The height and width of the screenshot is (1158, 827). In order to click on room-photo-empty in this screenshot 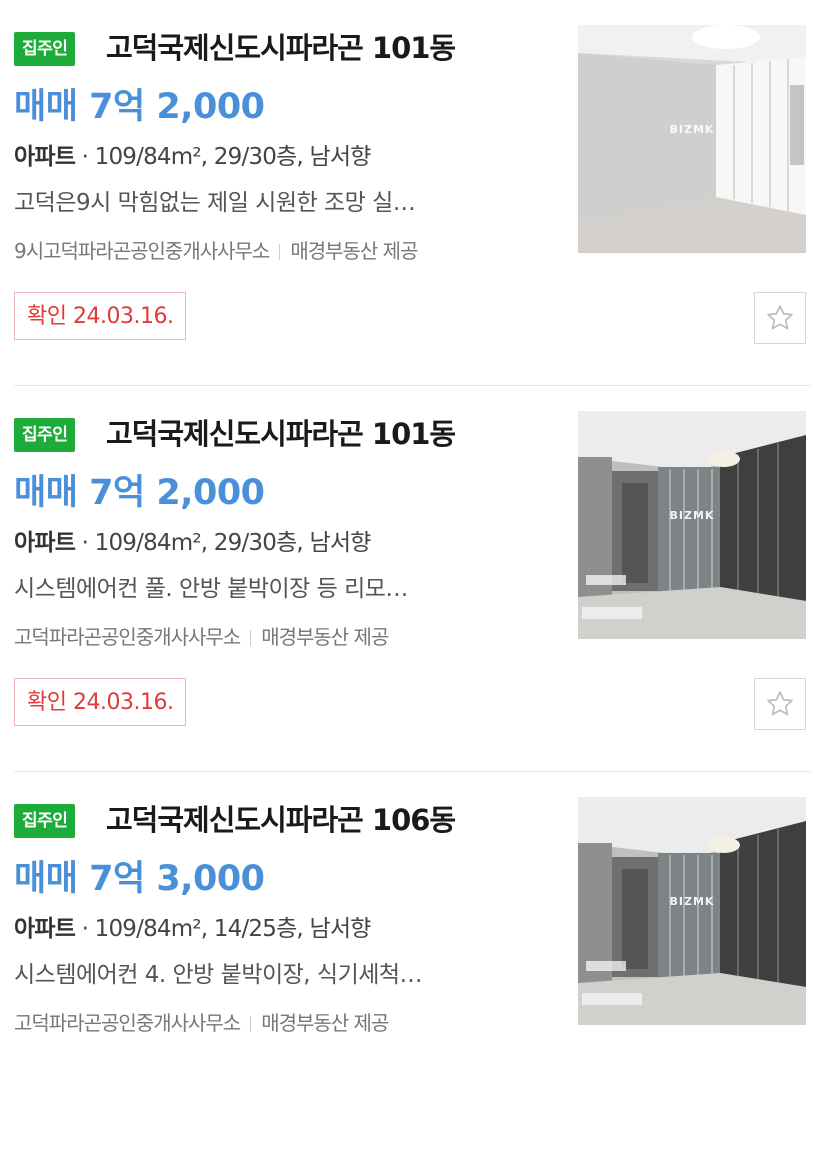, I will do `click(692, 139)`.